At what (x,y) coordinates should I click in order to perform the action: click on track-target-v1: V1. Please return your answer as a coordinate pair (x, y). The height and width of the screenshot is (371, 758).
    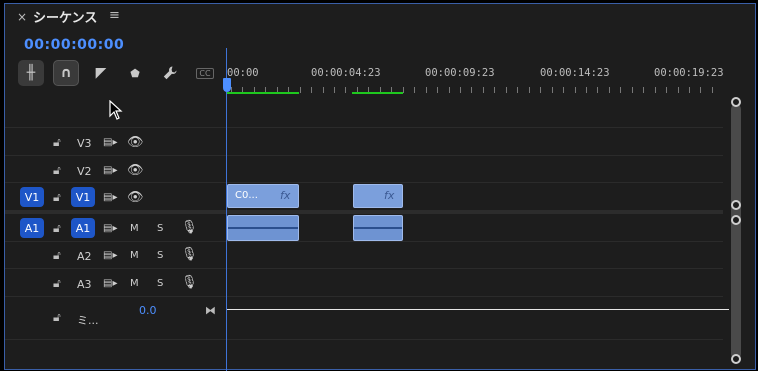
    Looking at the image, I should click on (83, 197).